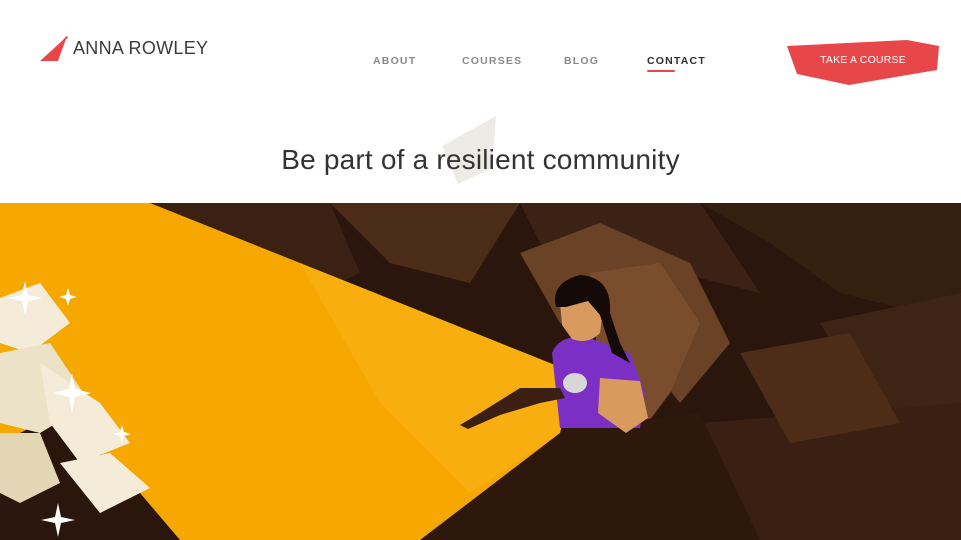  Describe the element at coordinates (581, 61) in the screenshot. I see `nav-item-blog: BLOG` at that location.